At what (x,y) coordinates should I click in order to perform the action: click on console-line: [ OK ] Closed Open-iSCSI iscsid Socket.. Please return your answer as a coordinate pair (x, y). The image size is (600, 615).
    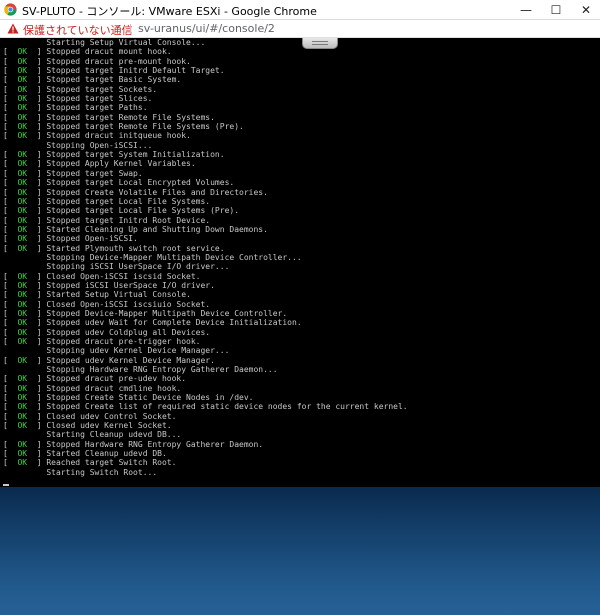
    Looking at the image, I should click on (205, 276).